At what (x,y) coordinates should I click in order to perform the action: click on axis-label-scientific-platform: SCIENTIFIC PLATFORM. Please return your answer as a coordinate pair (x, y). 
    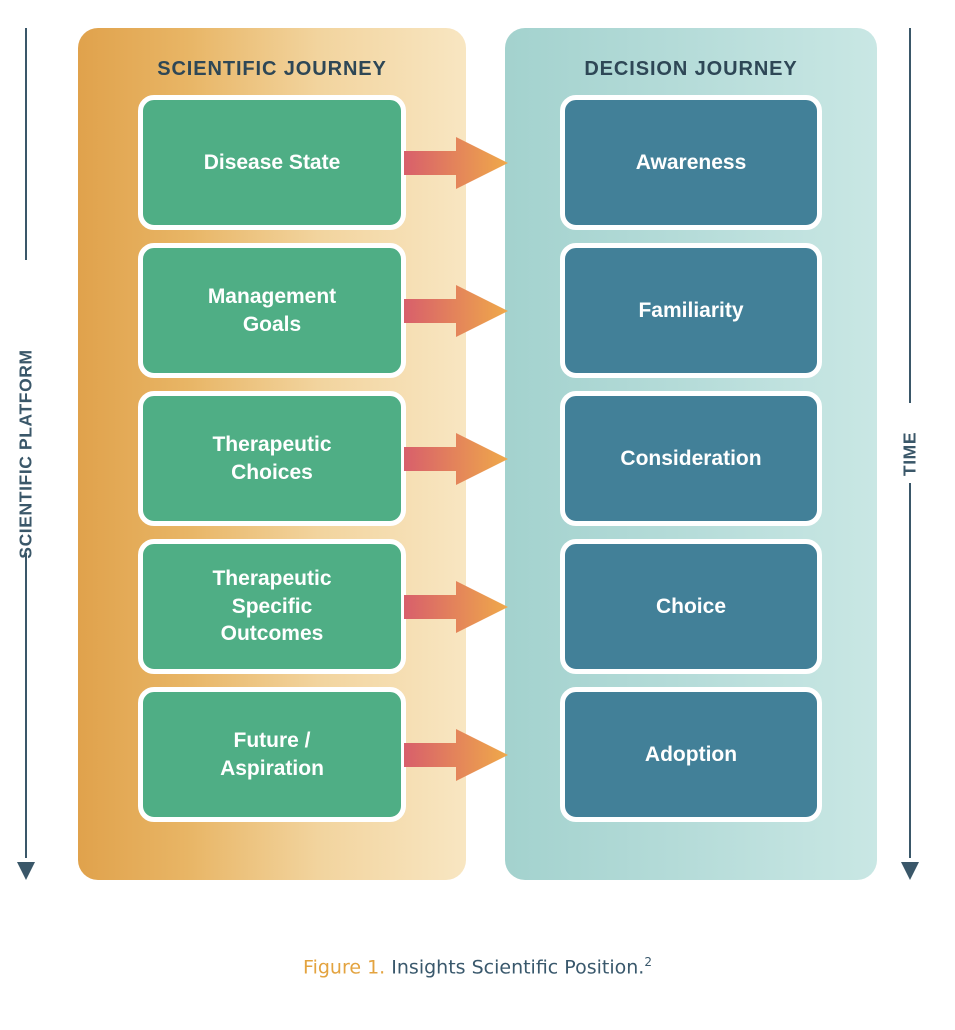
    Looking at the image, I should click on (25, 454).